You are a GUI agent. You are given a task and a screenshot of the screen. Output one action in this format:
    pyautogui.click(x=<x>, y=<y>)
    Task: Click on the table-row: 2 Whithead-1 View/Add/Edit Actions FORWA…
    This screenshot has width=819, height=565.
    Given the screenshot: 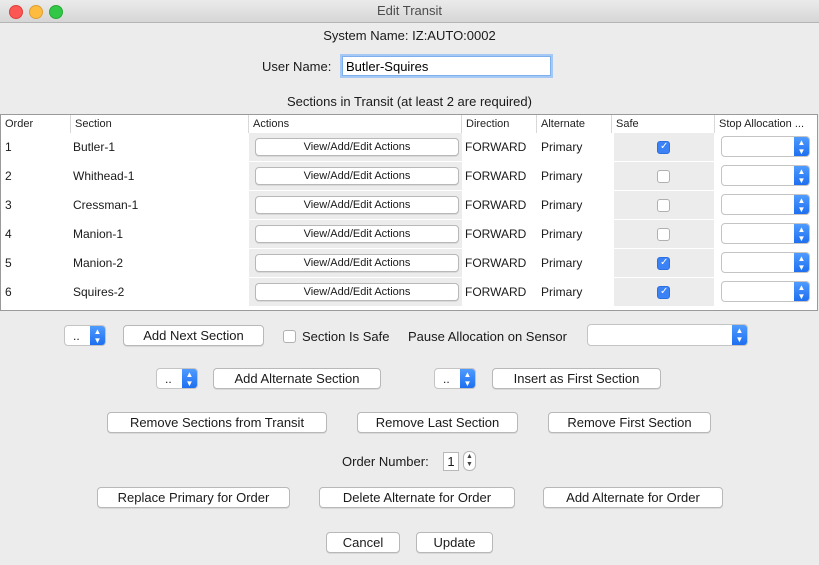 What is the action you would take?
    pyautogui.click(x=409, y=176)
    